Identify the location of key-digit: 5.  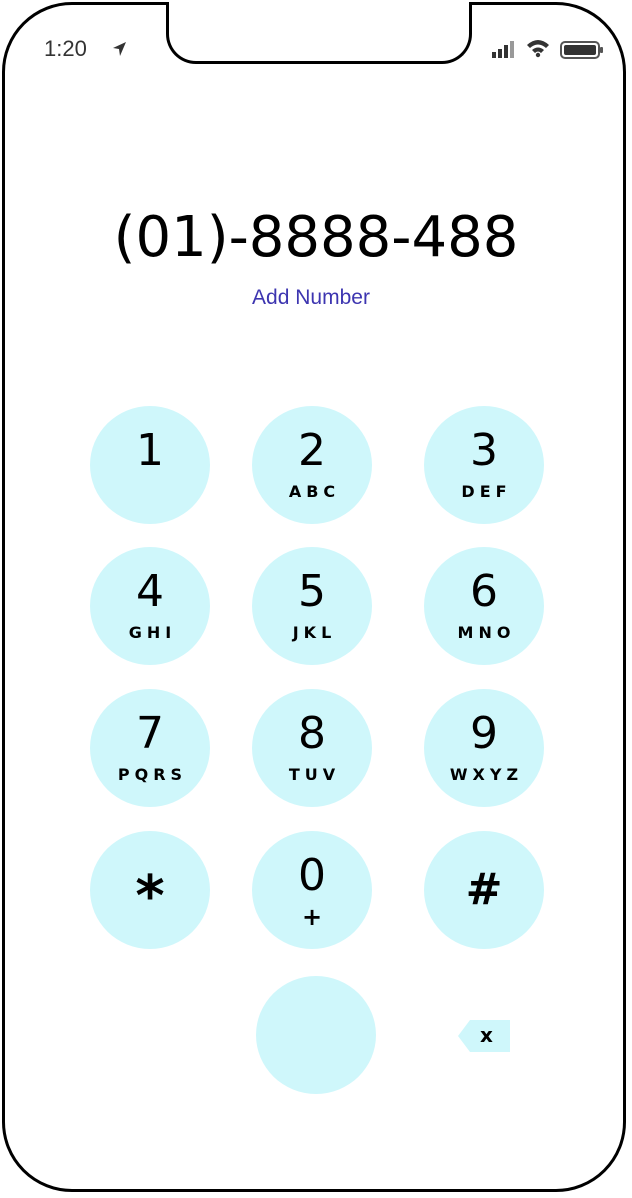
(312, 591).